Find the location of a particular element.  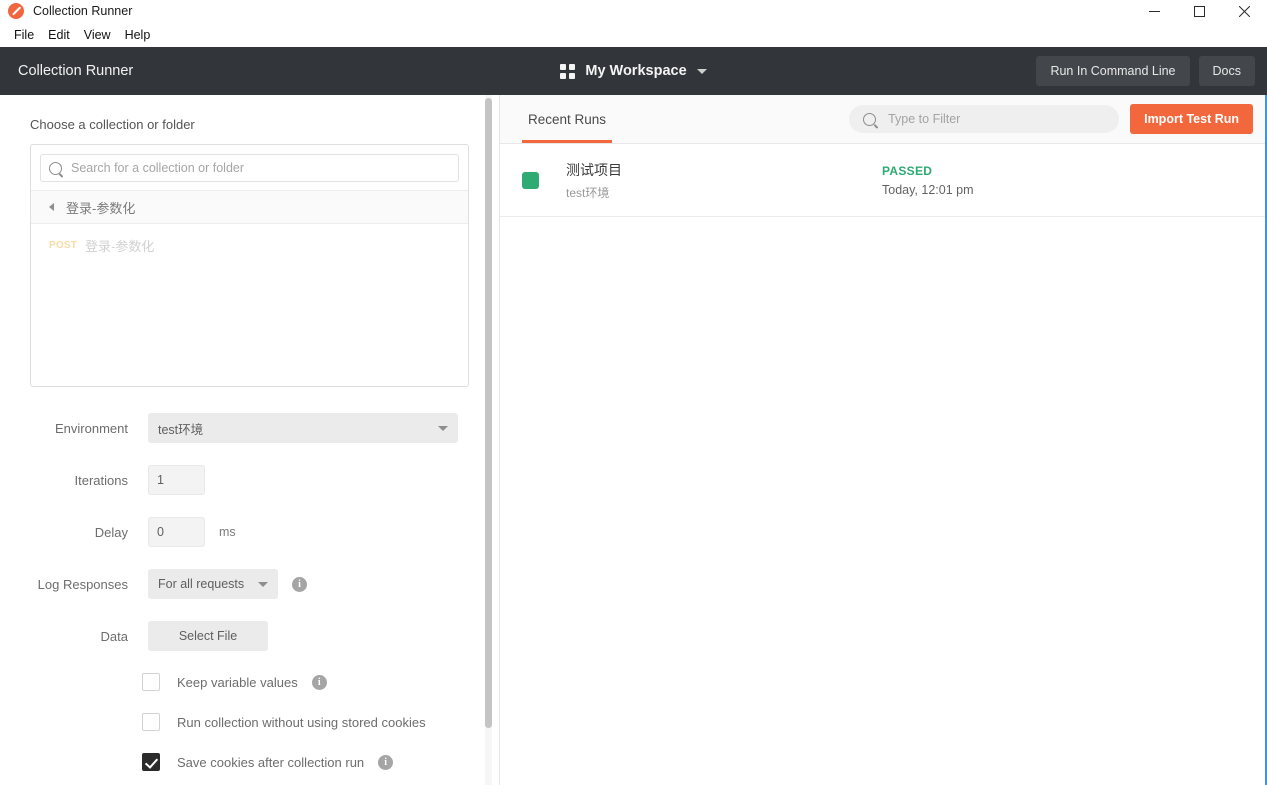

app-title: Collection Runner is located at coordinates (76, 71).